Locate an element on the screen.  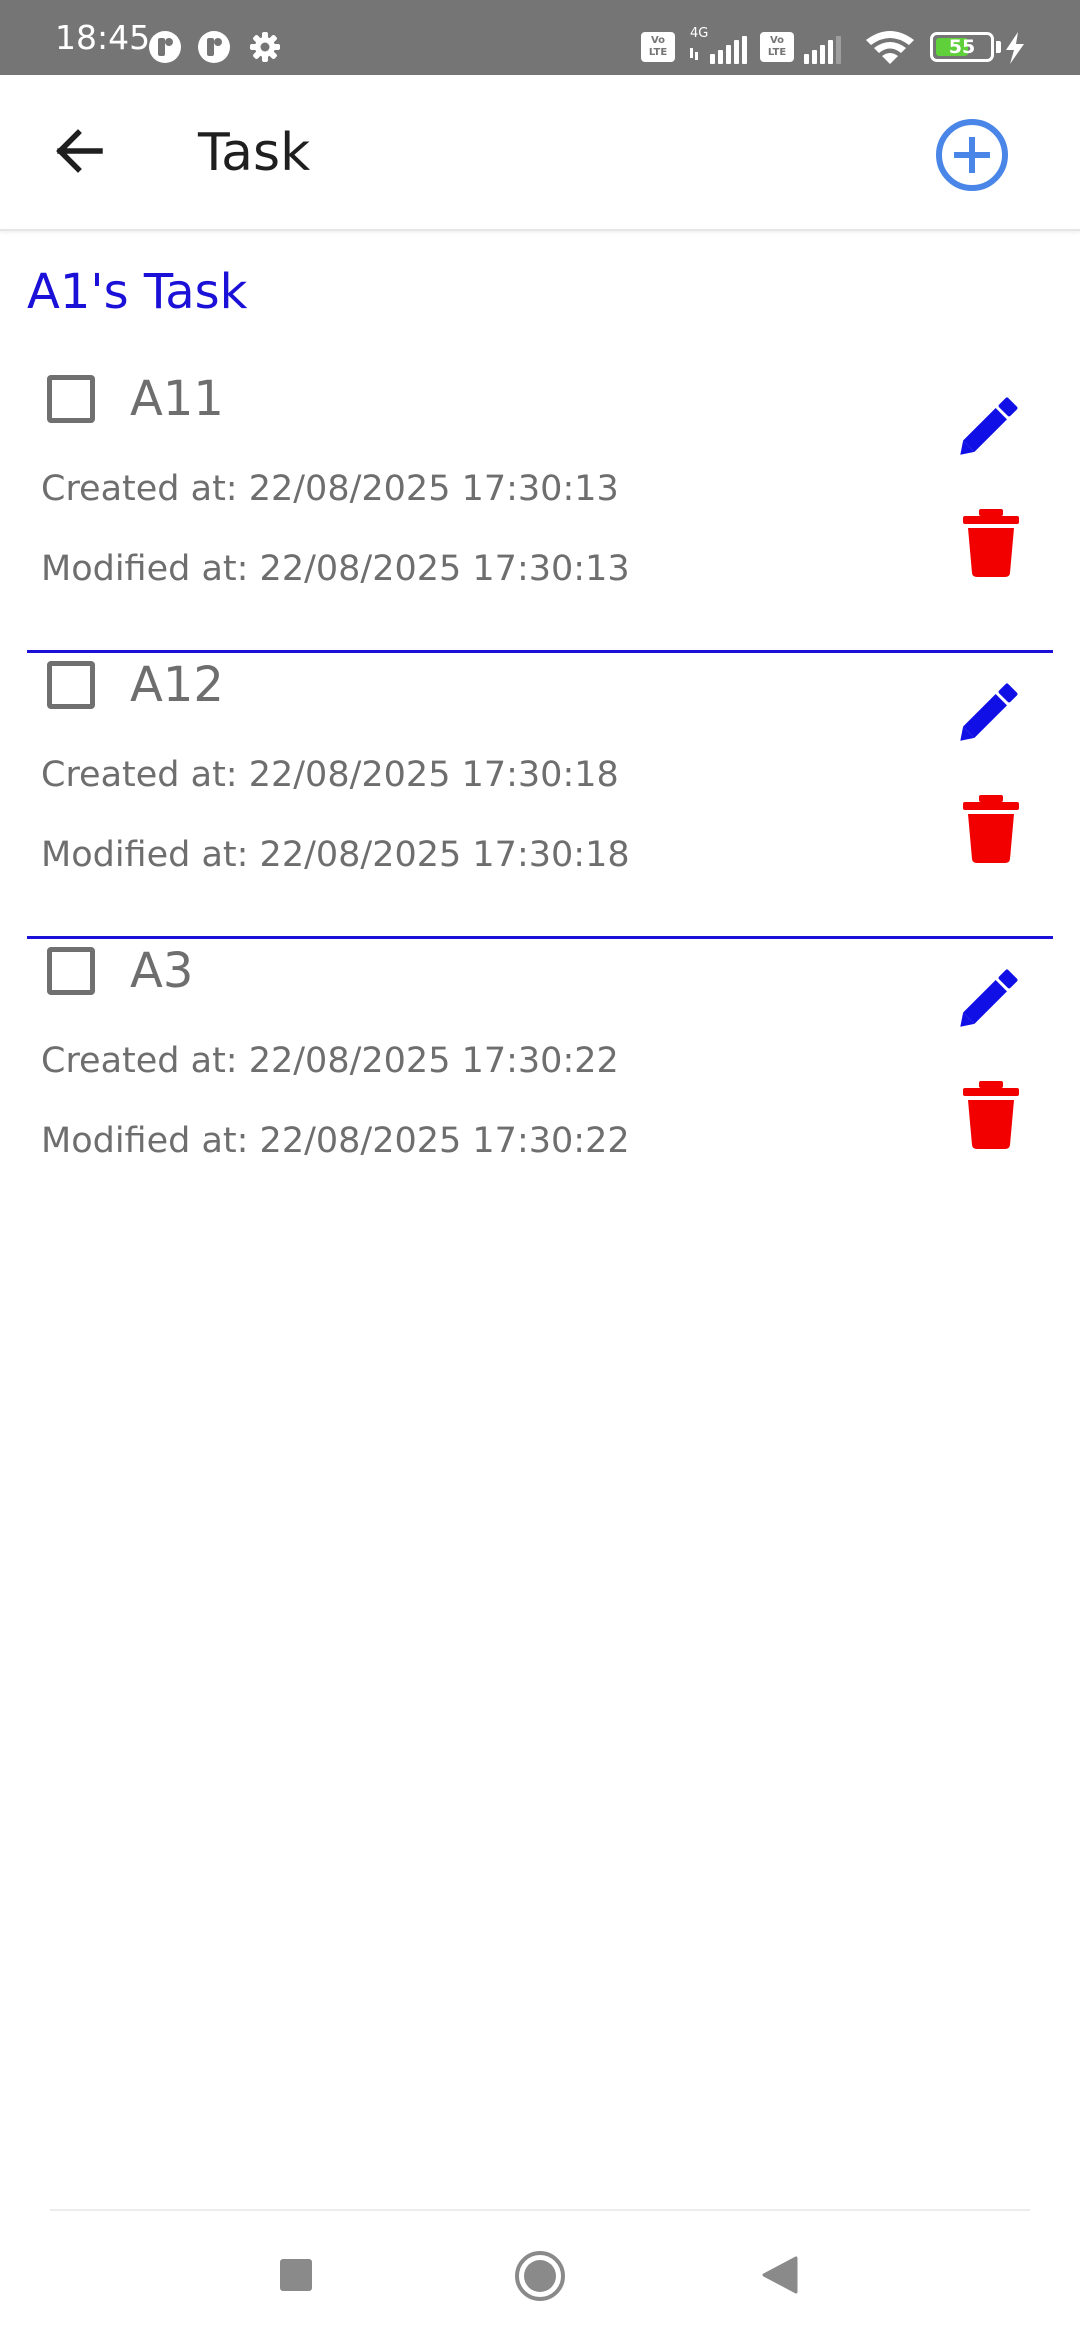
back-button is located at coordinates (78, 151).